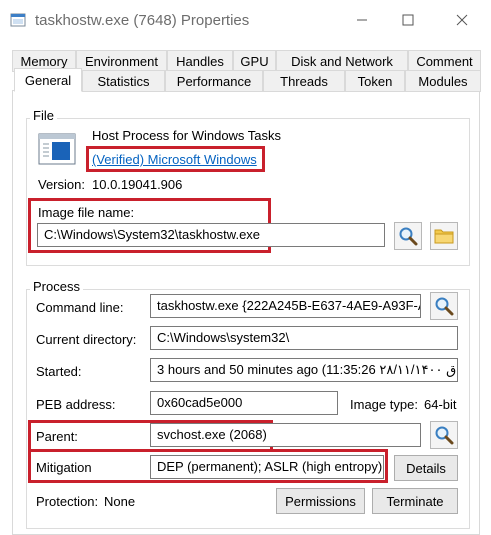 The width and height of the screenshot is (491, 535). What do you see at coordinates (142, 20) in the screenshot?
I see `window-title: taskhostw.exe (7648) Properties` at bounding box center [142, 20].